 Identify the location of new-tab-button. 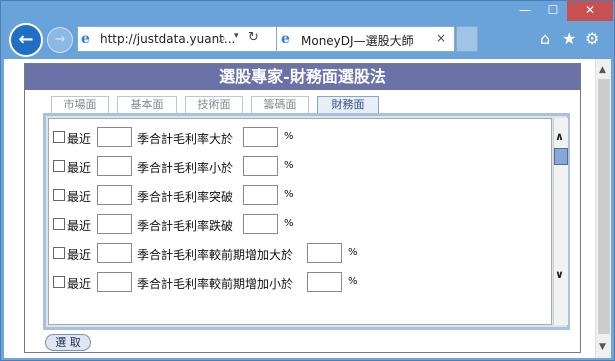
(467, 39).